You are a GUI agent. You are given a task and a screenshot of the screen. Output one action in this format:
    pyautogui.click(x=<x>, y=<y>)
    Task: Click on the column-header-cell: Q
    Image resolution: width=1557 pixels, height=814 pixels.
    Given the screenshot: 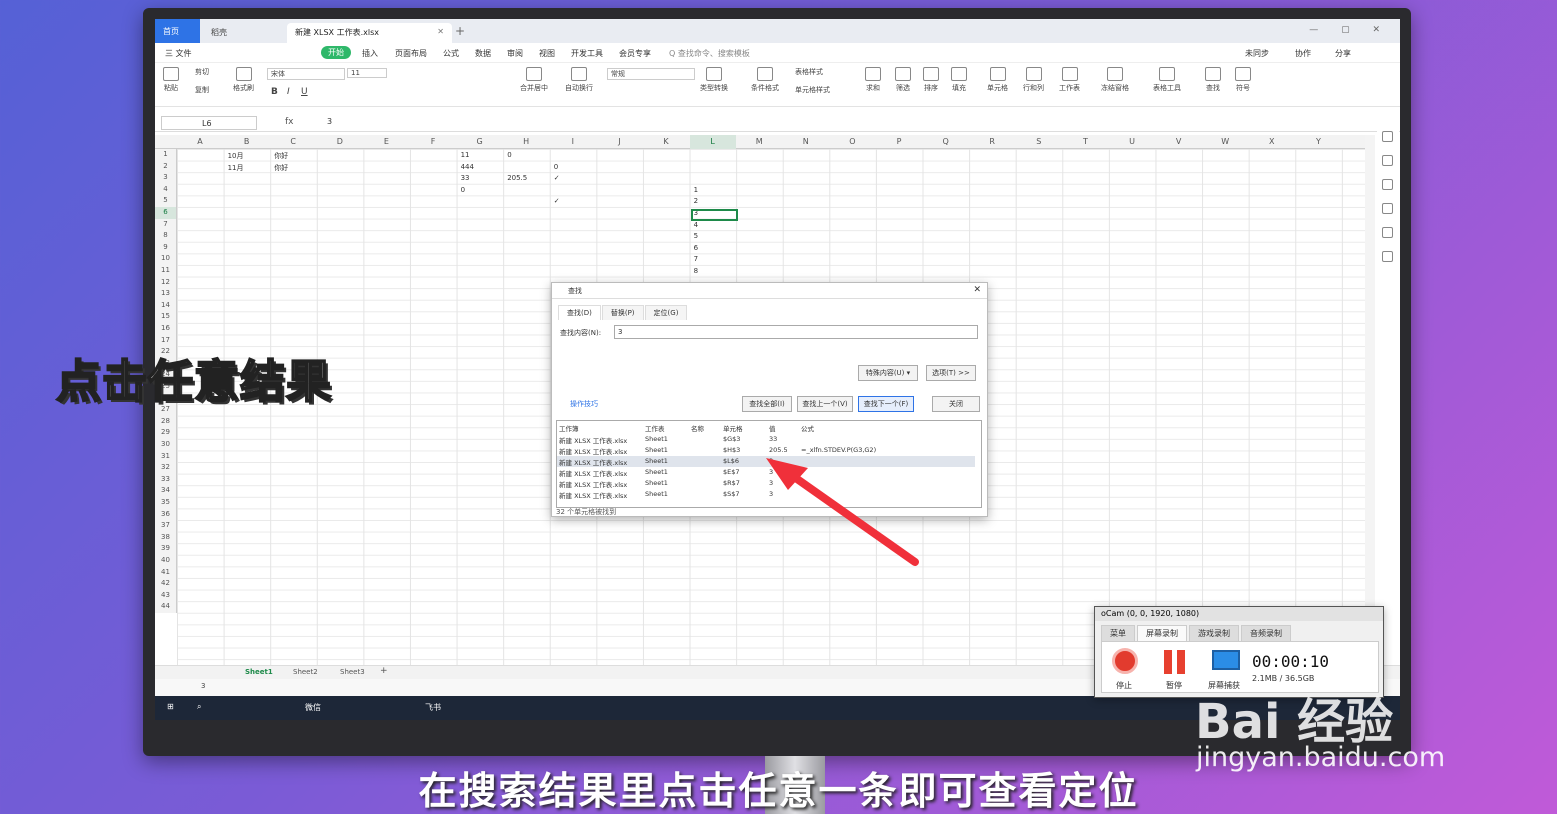 What is the action you would take?
    pyautogui.click(x=946, y=141)
    